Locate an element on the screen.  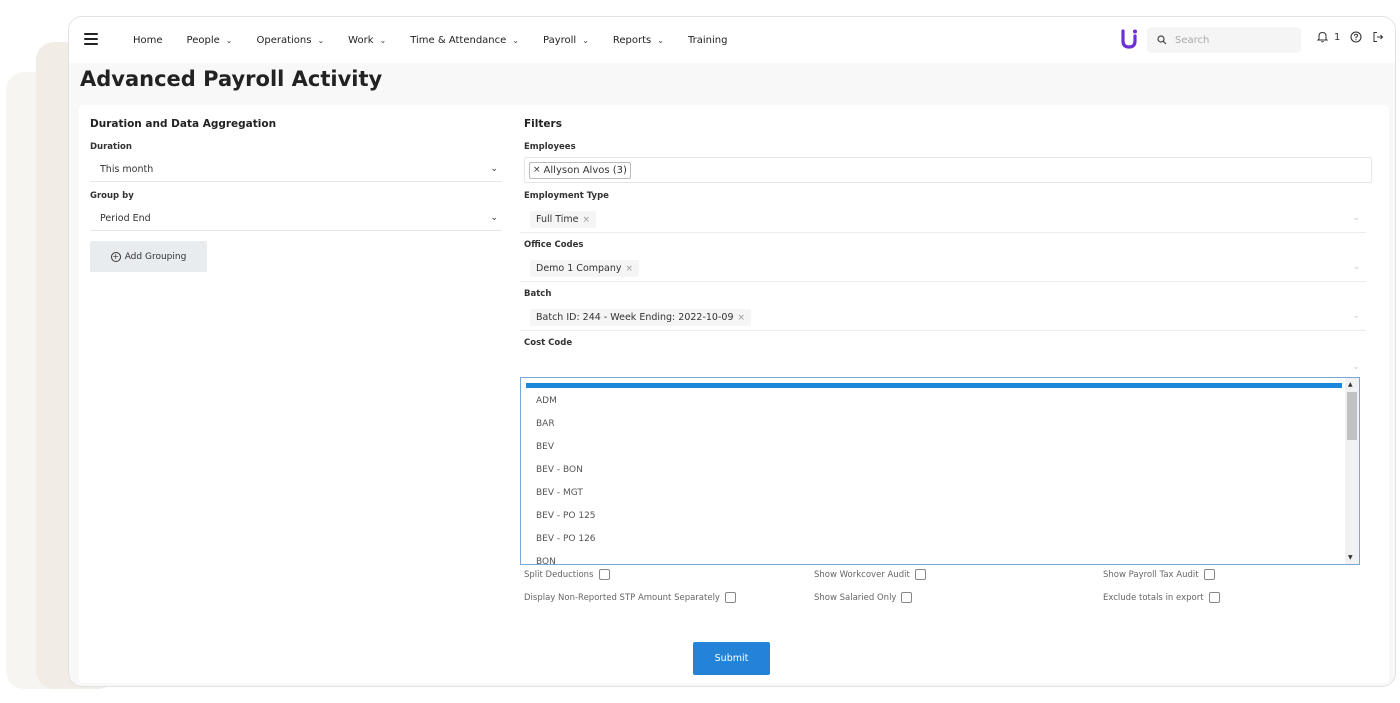
nav-actions: 1 is located at coordinates (1353, 37).